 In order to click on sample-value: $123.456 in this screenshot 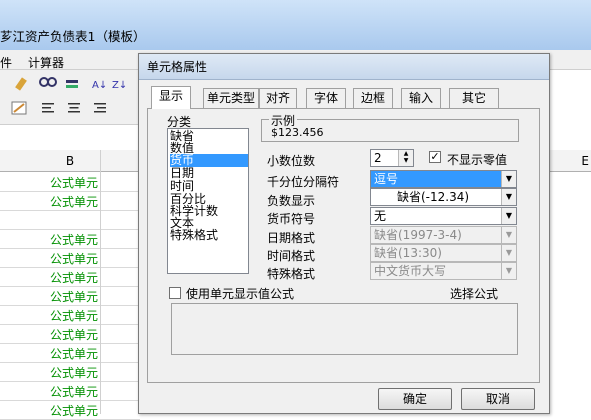, I will do `click(297, 132)`.